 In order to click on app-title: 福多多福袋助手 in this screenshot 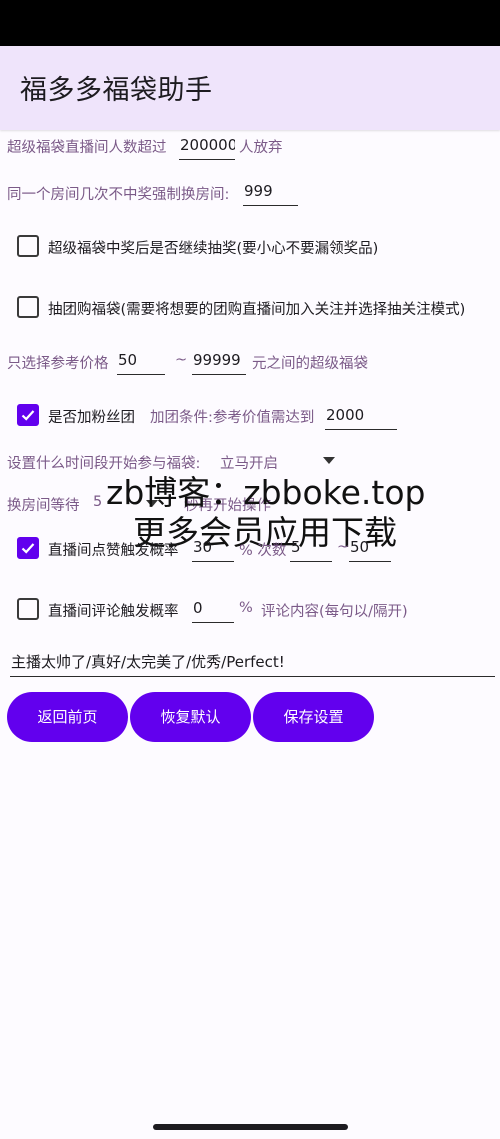, I will do `click(116, 90)`.